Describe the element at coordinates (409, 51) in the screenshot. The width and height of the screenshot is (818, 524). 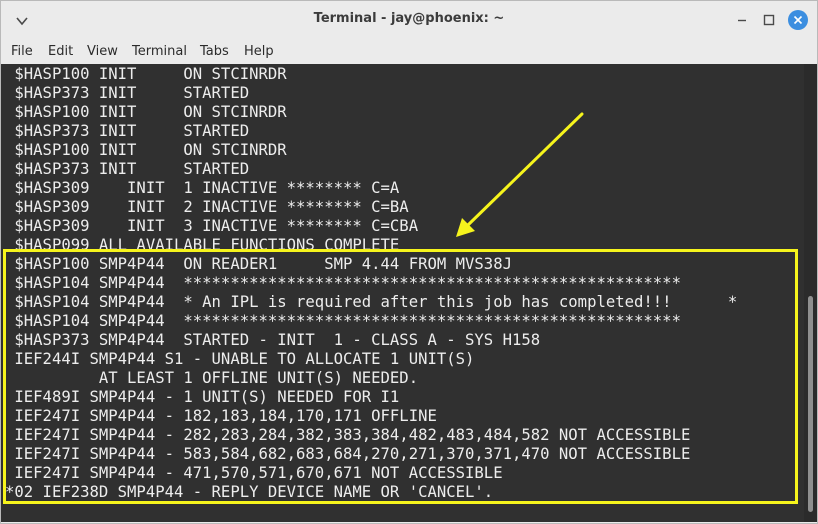
I see `menu-bar: File Edit View Terminal Tabs Help` at that location.